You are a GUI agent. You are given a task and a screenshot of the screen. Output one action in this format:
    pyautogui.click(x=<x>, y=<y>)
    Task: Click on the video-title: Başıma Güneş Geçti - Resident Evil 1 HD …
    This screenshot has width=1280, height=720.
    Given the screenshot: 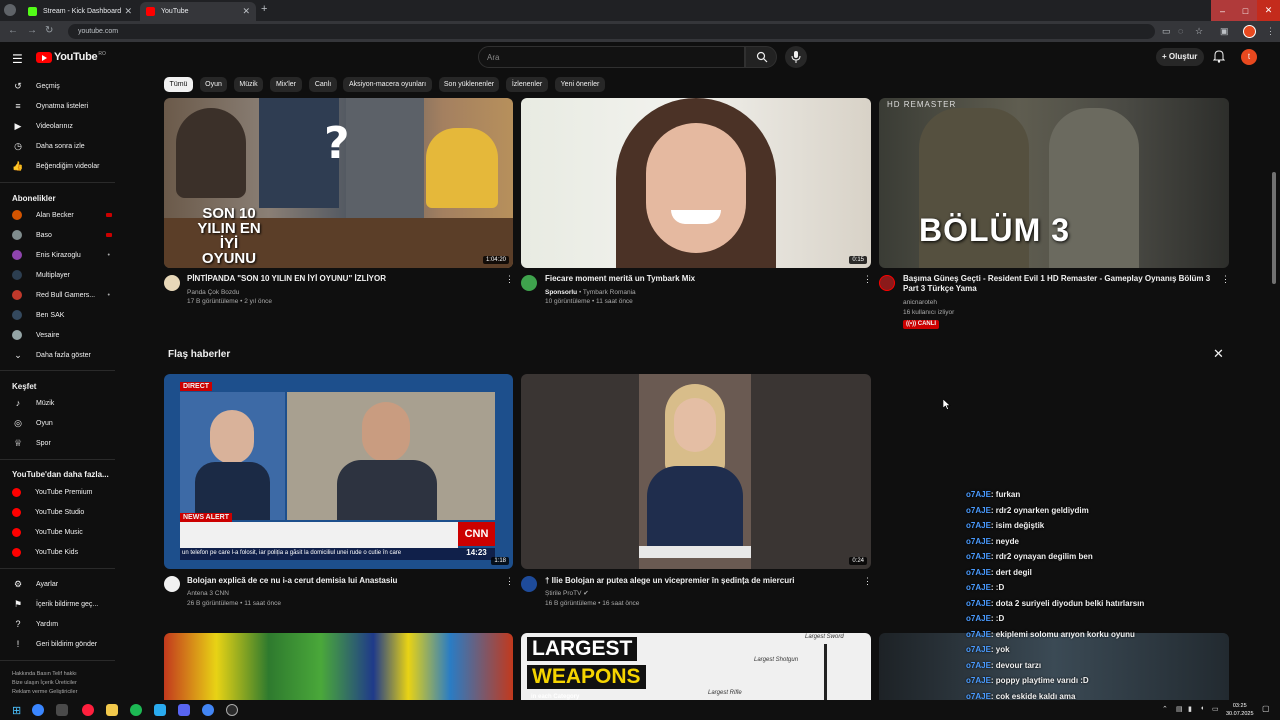 What is the action you would take?
    pyautogui.click(x=1060, y=284)
    